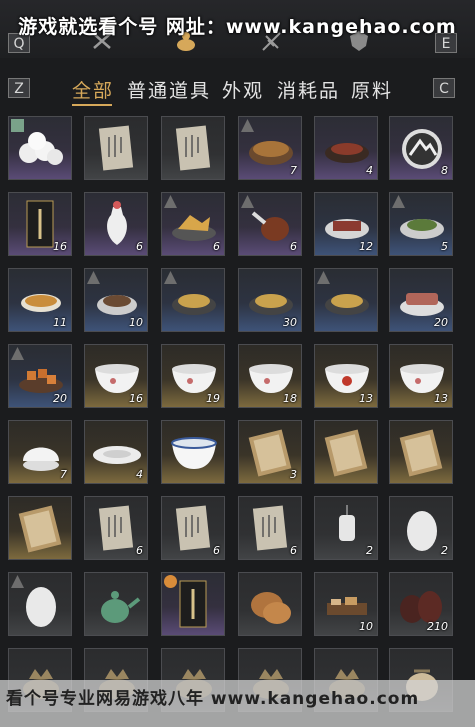  I want to click on item-count: 18, so click(290, 398).